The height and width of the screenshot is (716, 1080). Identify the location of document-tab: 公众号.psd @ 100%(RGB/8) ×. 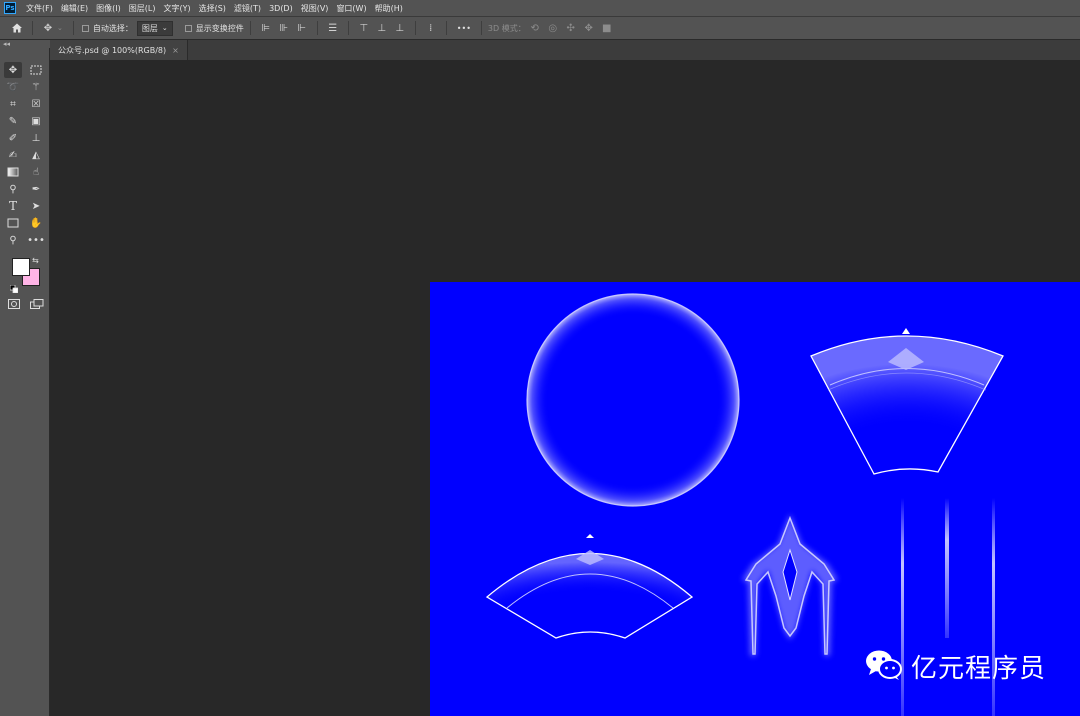
(119, 50).